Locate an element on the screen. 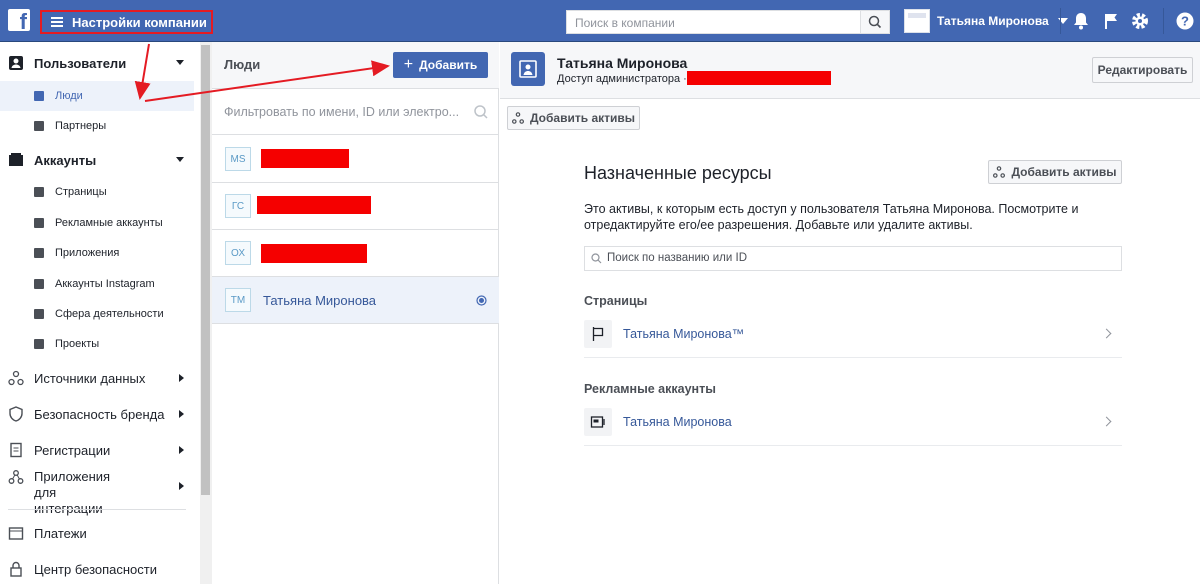 This screenshot has height=586, width=1200. person-access-level: Доступ администратора · is located at coordinates (622, 79).